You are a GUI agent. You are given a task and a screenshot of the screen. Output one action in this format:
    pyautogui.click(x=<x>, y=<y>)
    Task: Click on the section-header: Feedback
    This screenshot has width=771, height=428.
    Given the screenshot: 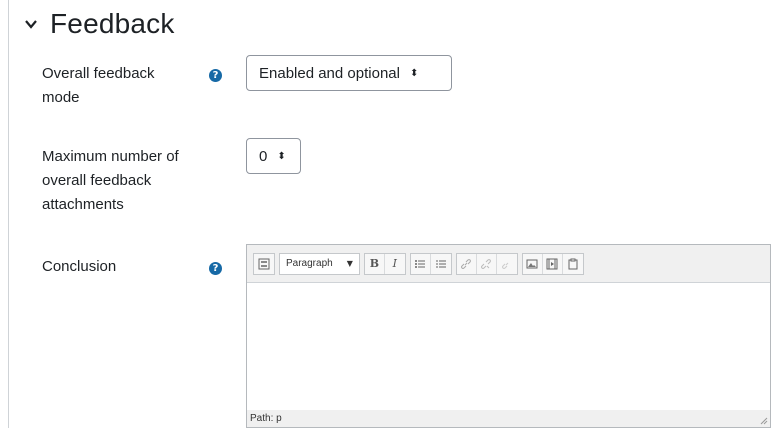 What is the action you would take?
    pyautogui.click(x=99, y=24)
    